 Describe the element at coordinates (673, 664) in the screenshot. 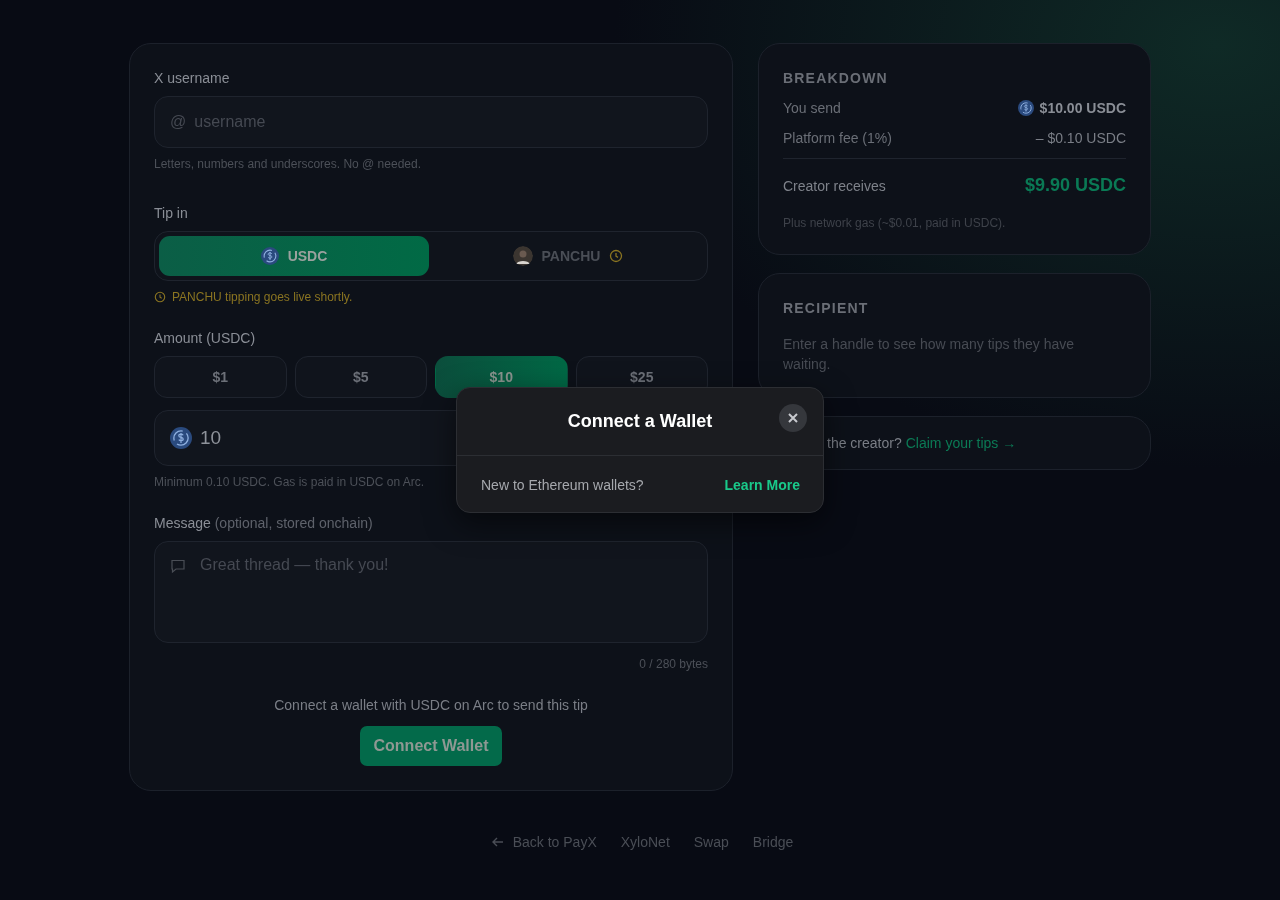

I see `byte-counter: 0 / 280 bytes` at that location.